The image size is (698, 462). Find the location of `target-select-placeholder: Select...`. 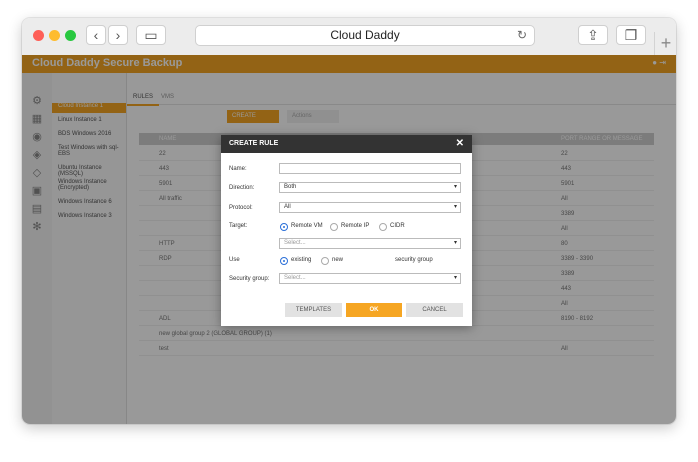

target-select-placeholder: Select... is located at coordinates (295, 243).